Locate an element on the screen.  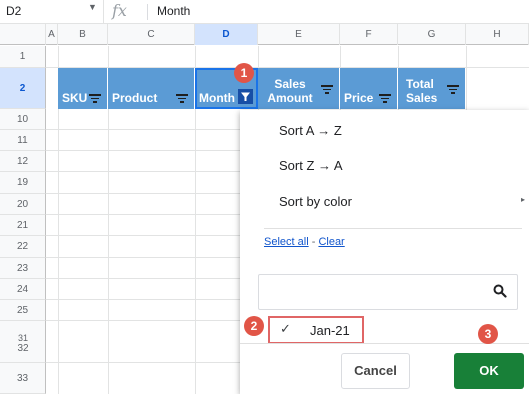
row-header-24: 24 is located at coordinates (23, 289).